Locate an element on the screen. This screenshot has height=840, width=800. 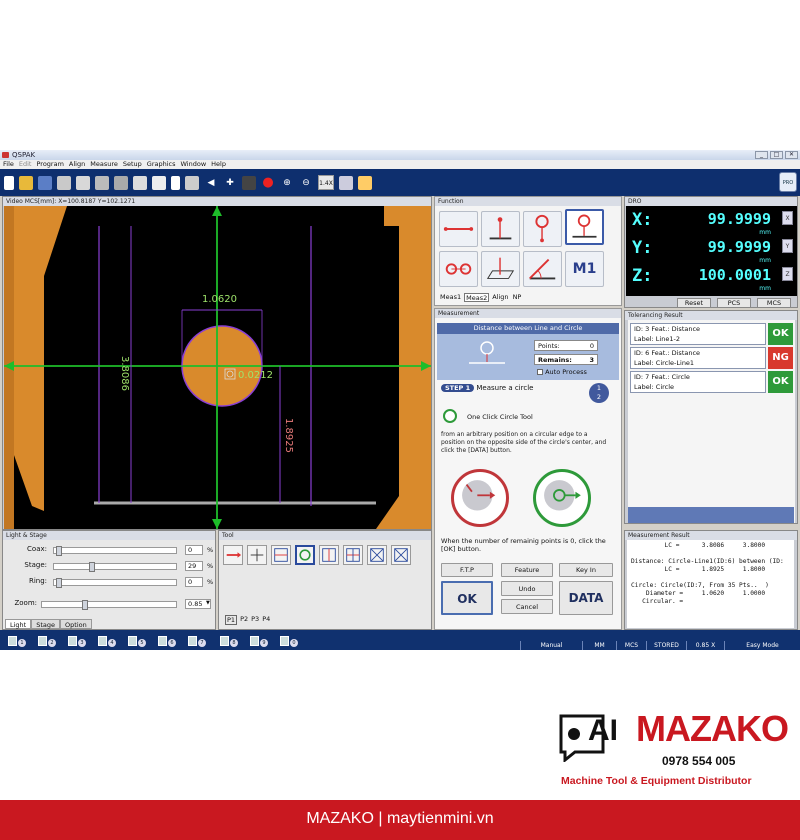
tab-light: Light is located at coordinates (18, 624).